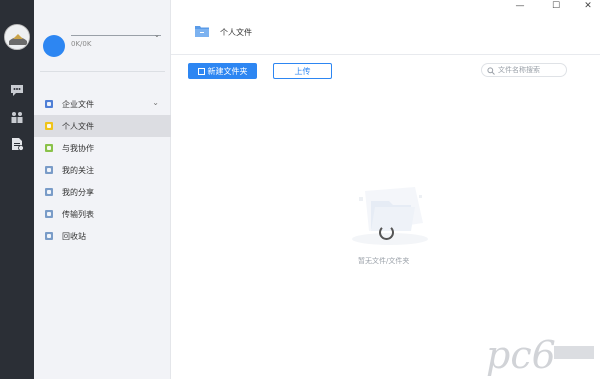 This screenshot has width=600, height=379. I want to click on empty-folder-illustration, so click(387, 217).